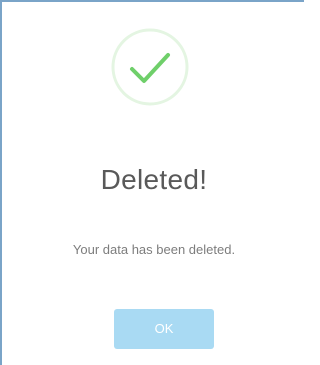 The height and width of the screenshot is (365, 320). Describe the element at coordinates (154, 249) in the screenshot. I see `dialog-message: Your data has been deleted.` at that location.